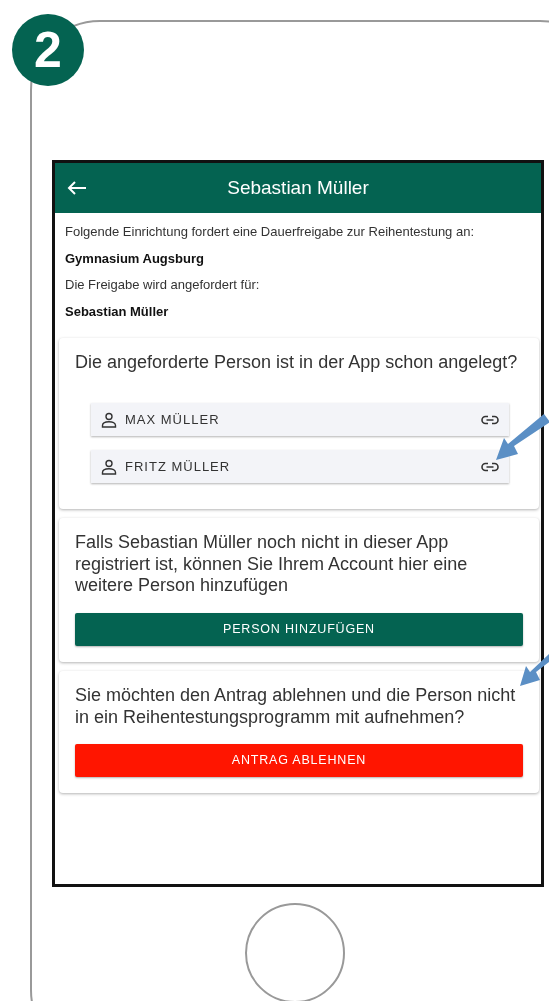  I want to click on person-item: MAX MÜLLER, so click(300, 420).